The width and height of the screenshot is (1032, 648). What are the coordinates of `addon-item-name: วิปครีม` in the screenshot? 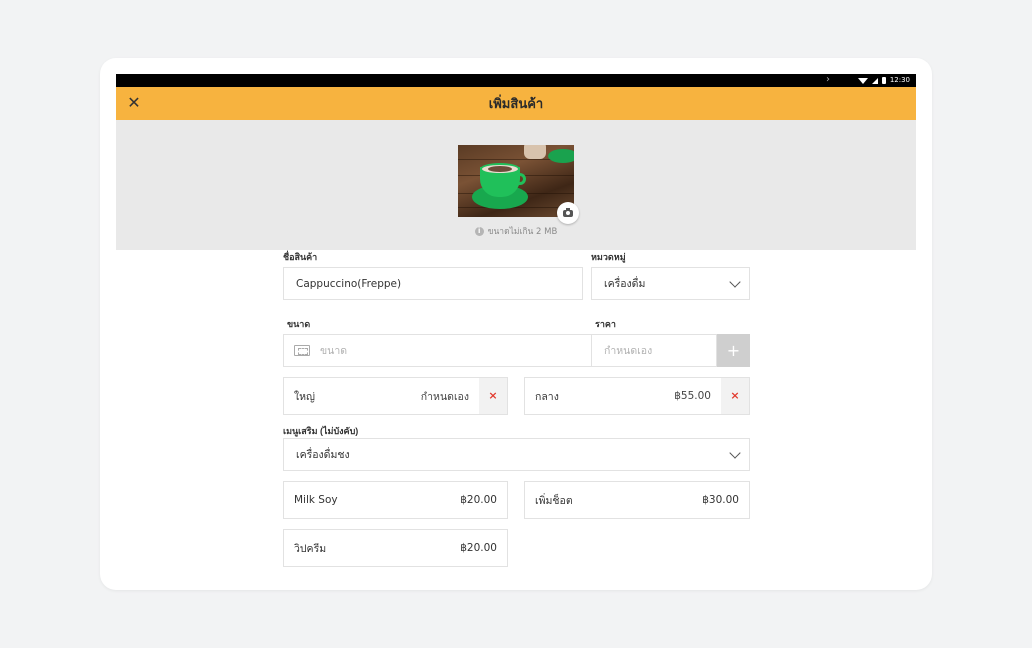 It's located at (310, 548).